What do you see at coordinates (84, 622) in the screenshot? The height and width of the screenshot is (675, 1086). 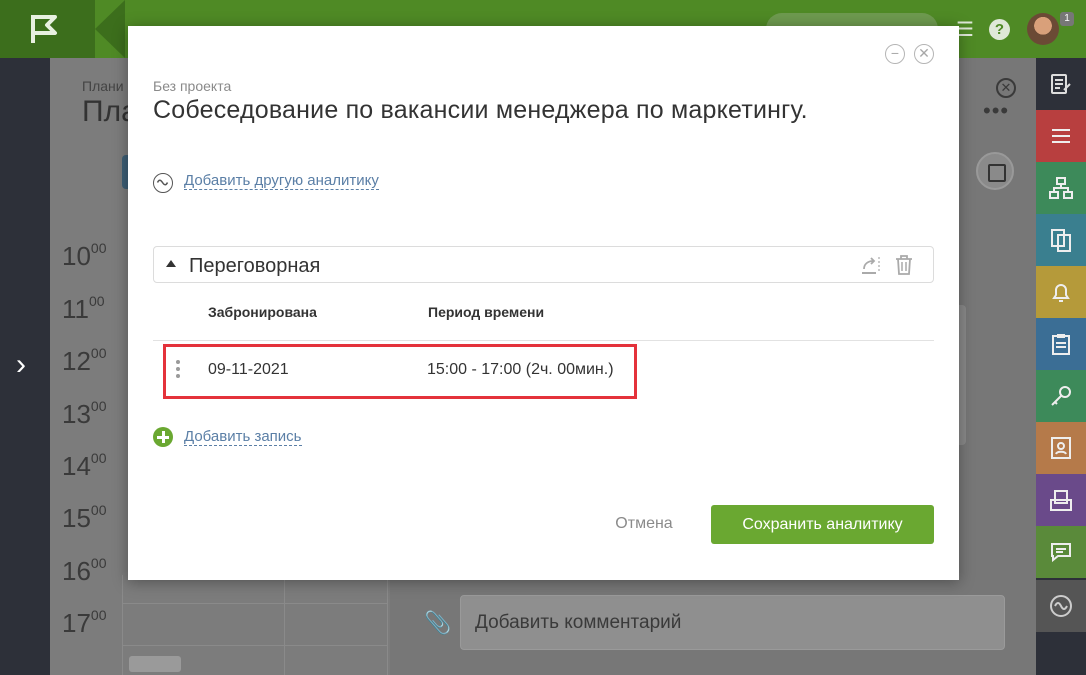 I see `hour-label: 1700` at bounding box center [84, 622].